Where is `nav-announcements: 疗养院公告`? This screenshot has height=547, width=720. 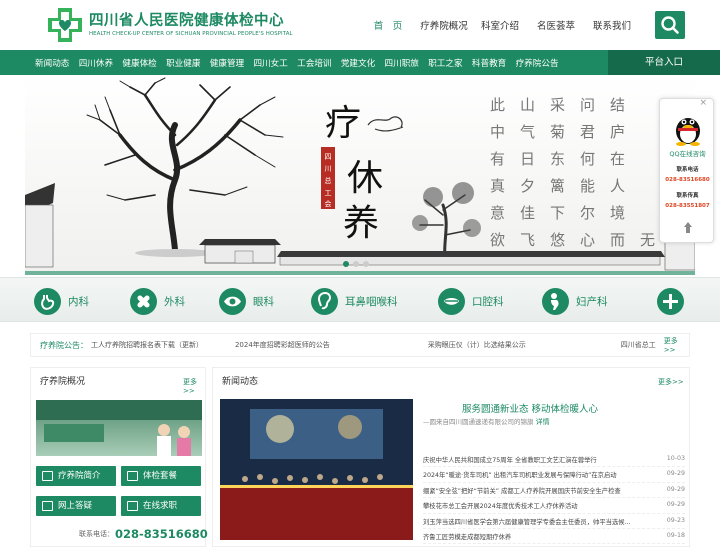 nav-announcements: 疗养院公告 is located at coordinates (537, 63).